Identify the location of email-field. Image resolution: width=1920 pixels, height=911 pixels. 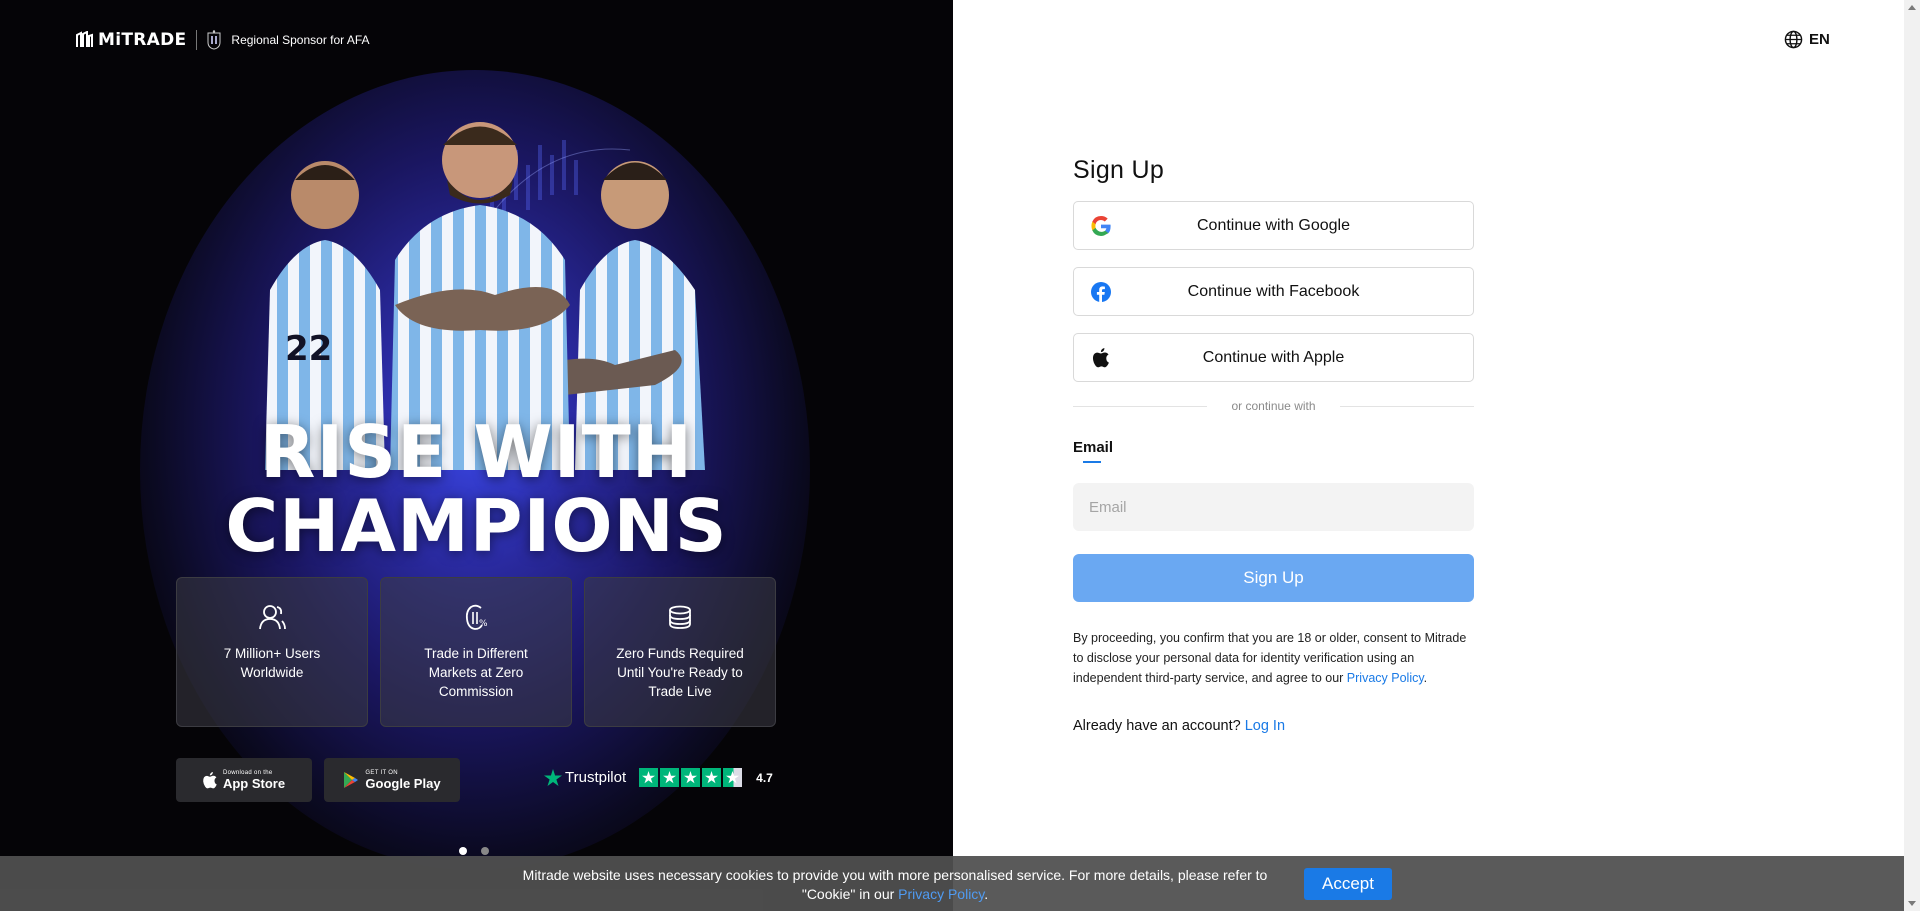
(1273, 507).